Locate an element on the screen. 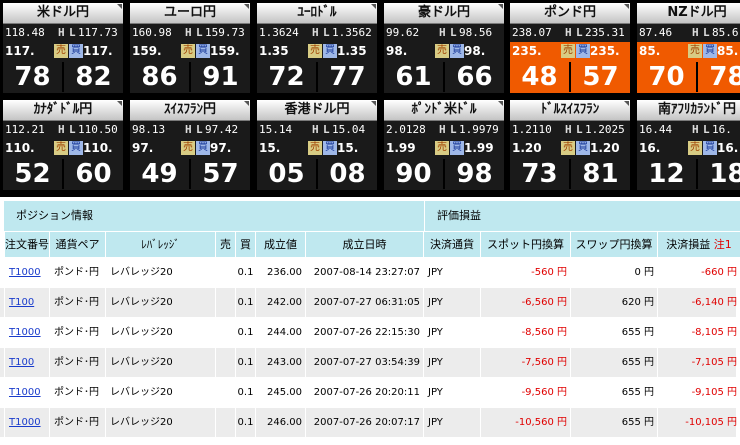 This screenshot has width=740, height=445. high-low-row: 112.21 H L 110.50 is located at coordinates (63, 130).